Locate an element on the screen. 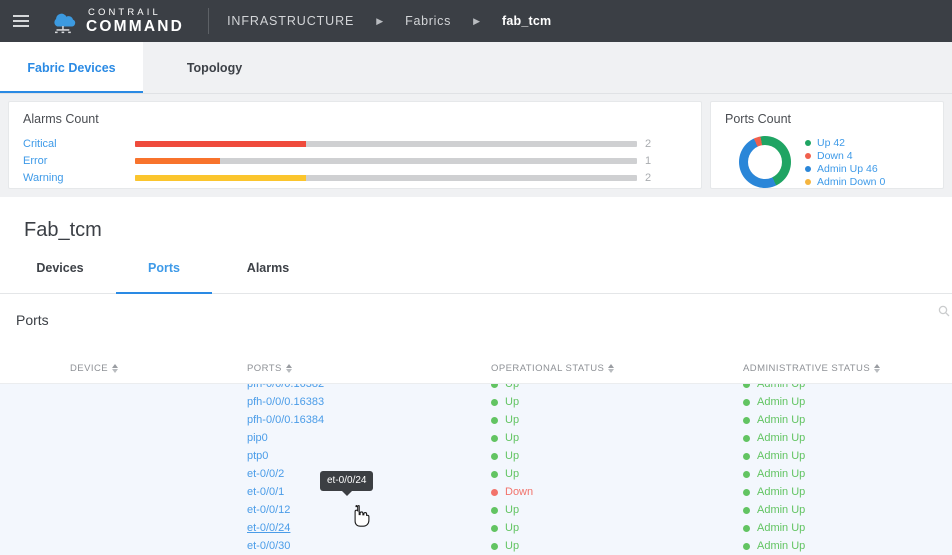  hamburger-menu-icon is located at coordinates (21, 21).